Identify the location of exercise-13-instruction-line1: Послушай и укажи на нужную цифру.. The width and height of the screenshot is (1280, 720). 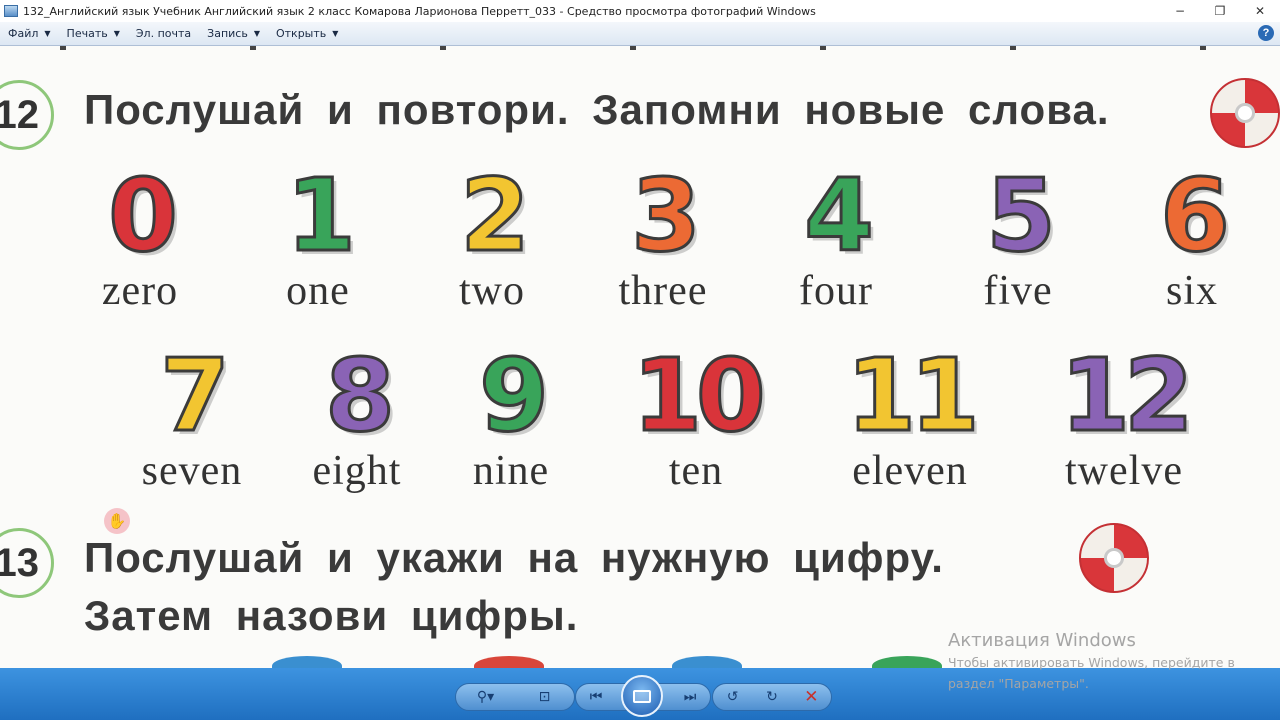
(514, 557).